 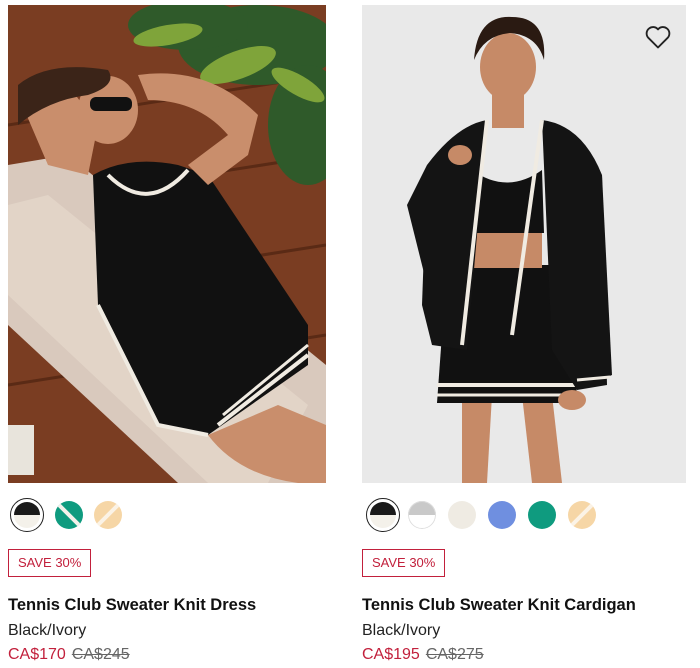 I want to click on swatch-ivory, so click(x=462, y=515).